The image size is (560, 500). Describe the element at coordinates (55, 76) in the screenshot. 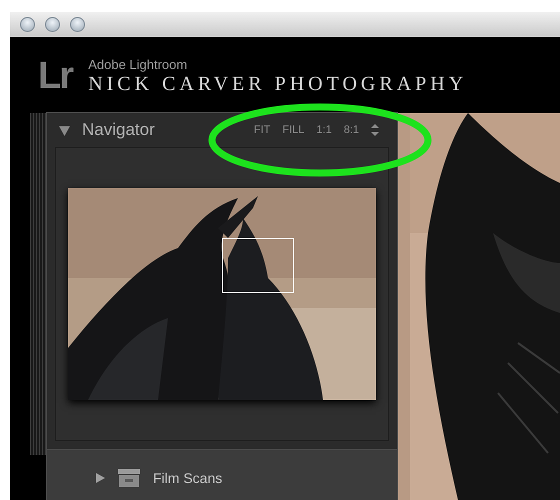

I see `app-logo: Lr` at that location.